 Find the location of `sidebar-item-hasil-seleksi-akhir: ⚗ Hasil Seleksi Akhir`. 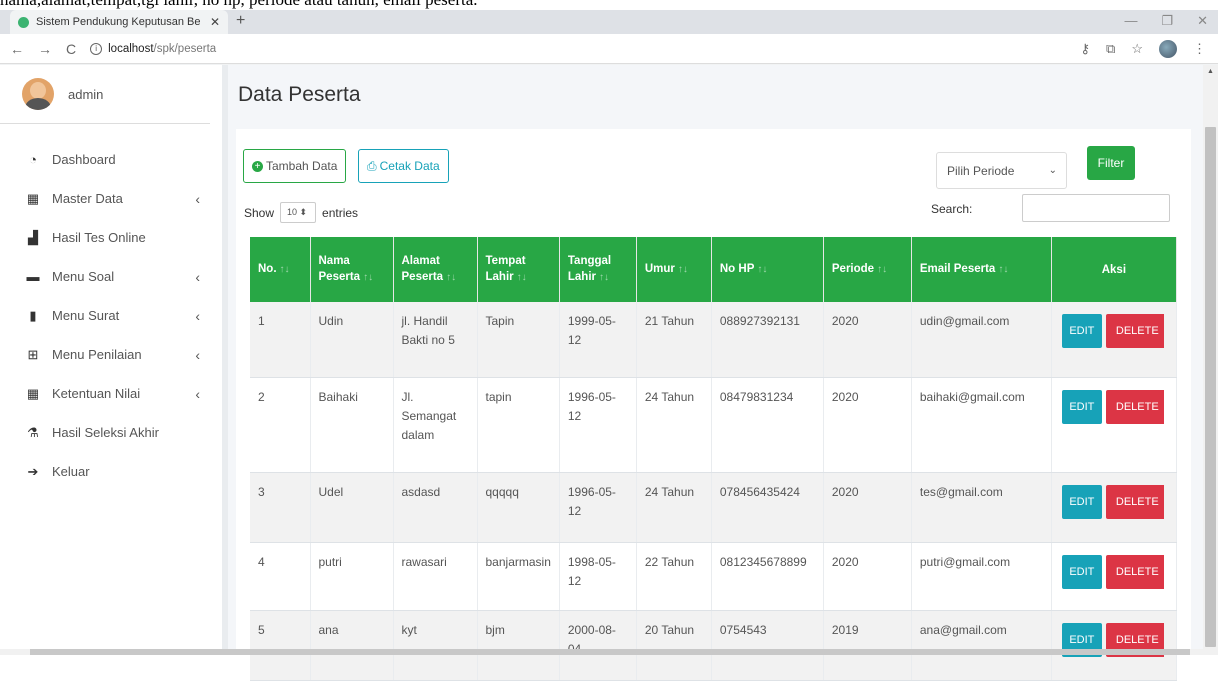

sidebar-item-hasil-seleksi-akhir: ⚗ Hasil Seleksi Akhir is located at coordinates (111, 432).